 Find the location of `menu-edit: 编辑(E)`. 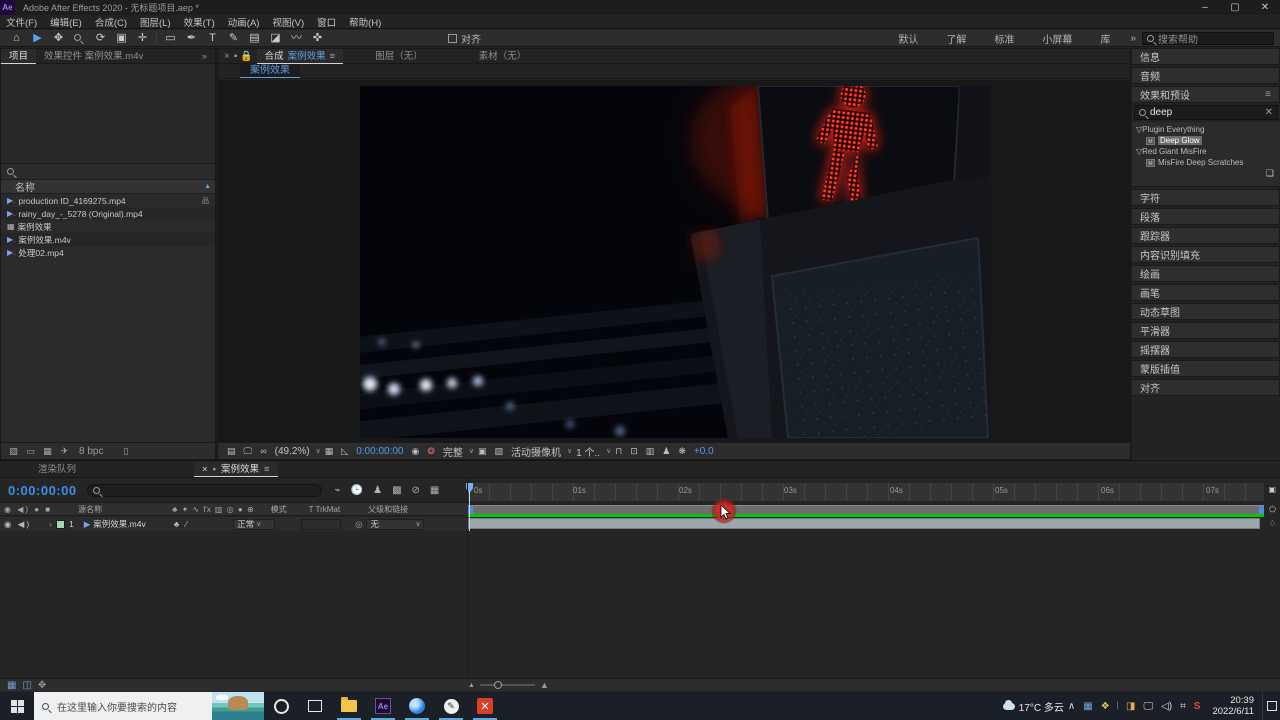

menu-edit: 编辑(E) is located at coordinates (66, 22).